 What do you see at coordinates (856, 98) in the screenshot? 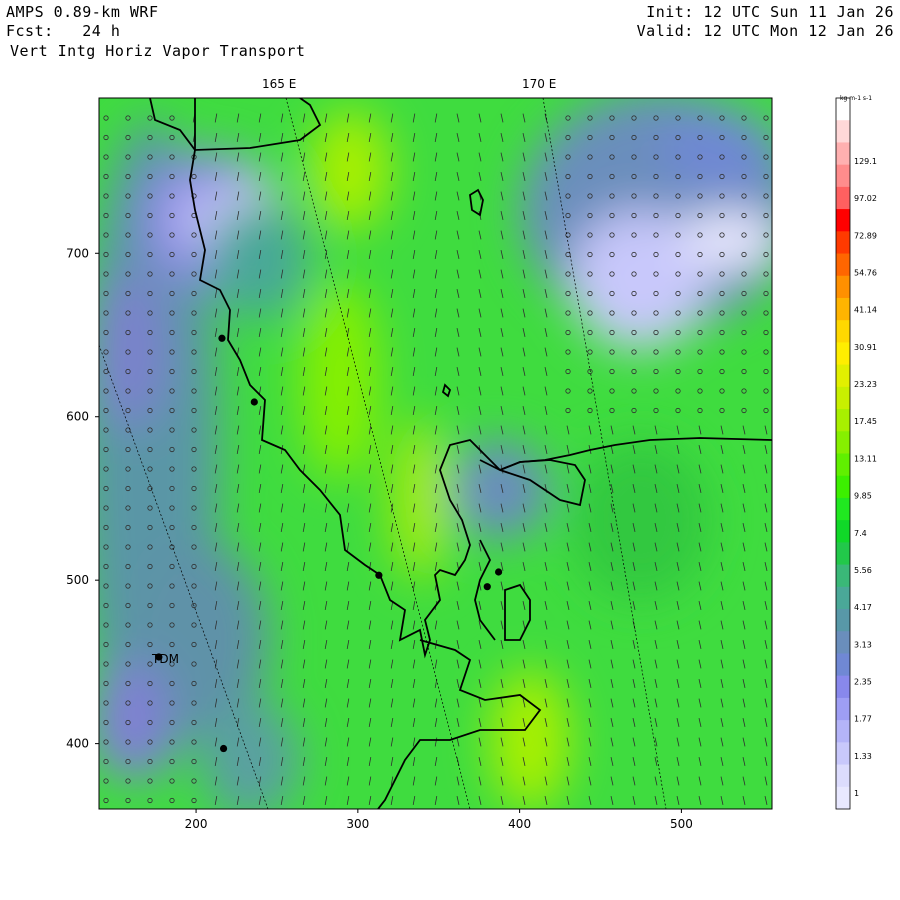
I see `colorbar-units: kg m-1 s-1` at bounding box center [856, 98].